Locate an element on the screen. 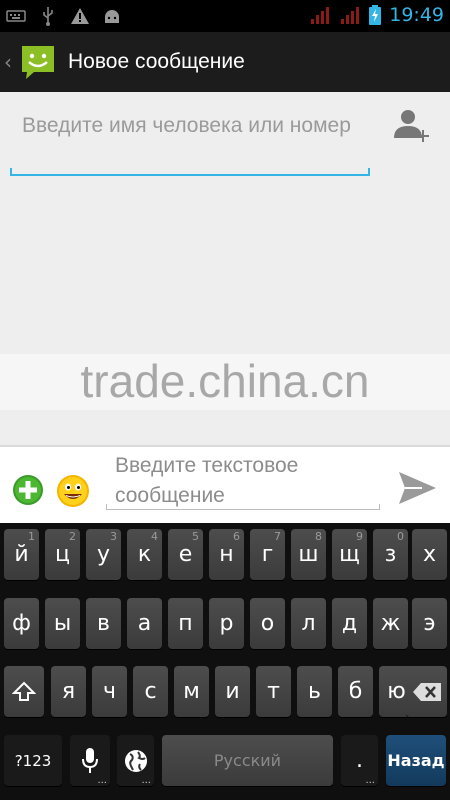 This screenshot has height=800, width=450. key-ц: ц2 is located at coordinates (62, 554).